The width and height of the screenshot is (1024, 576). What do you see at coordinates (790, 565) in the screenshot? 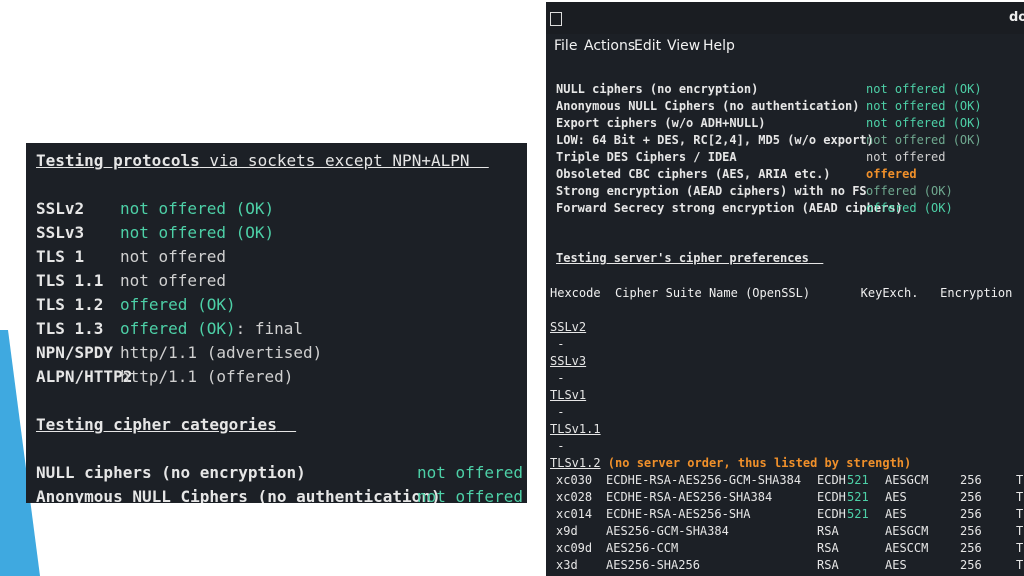
I see `cipher-row: x3d AES256-SHA256 RSA AES 256 T` at bounding box center [790, 565].